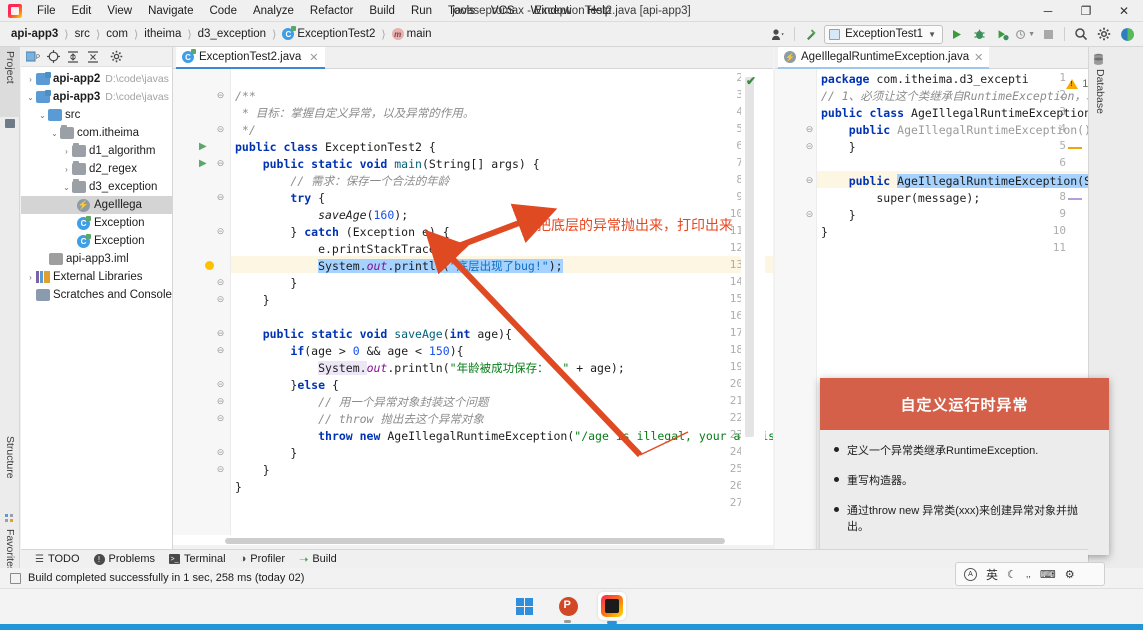 The image size is (1143, 630). What do you see at coordinates (753, 302) in the screenshot?
I see `editor-error-stripe-left` at bounding box center [753, 302].